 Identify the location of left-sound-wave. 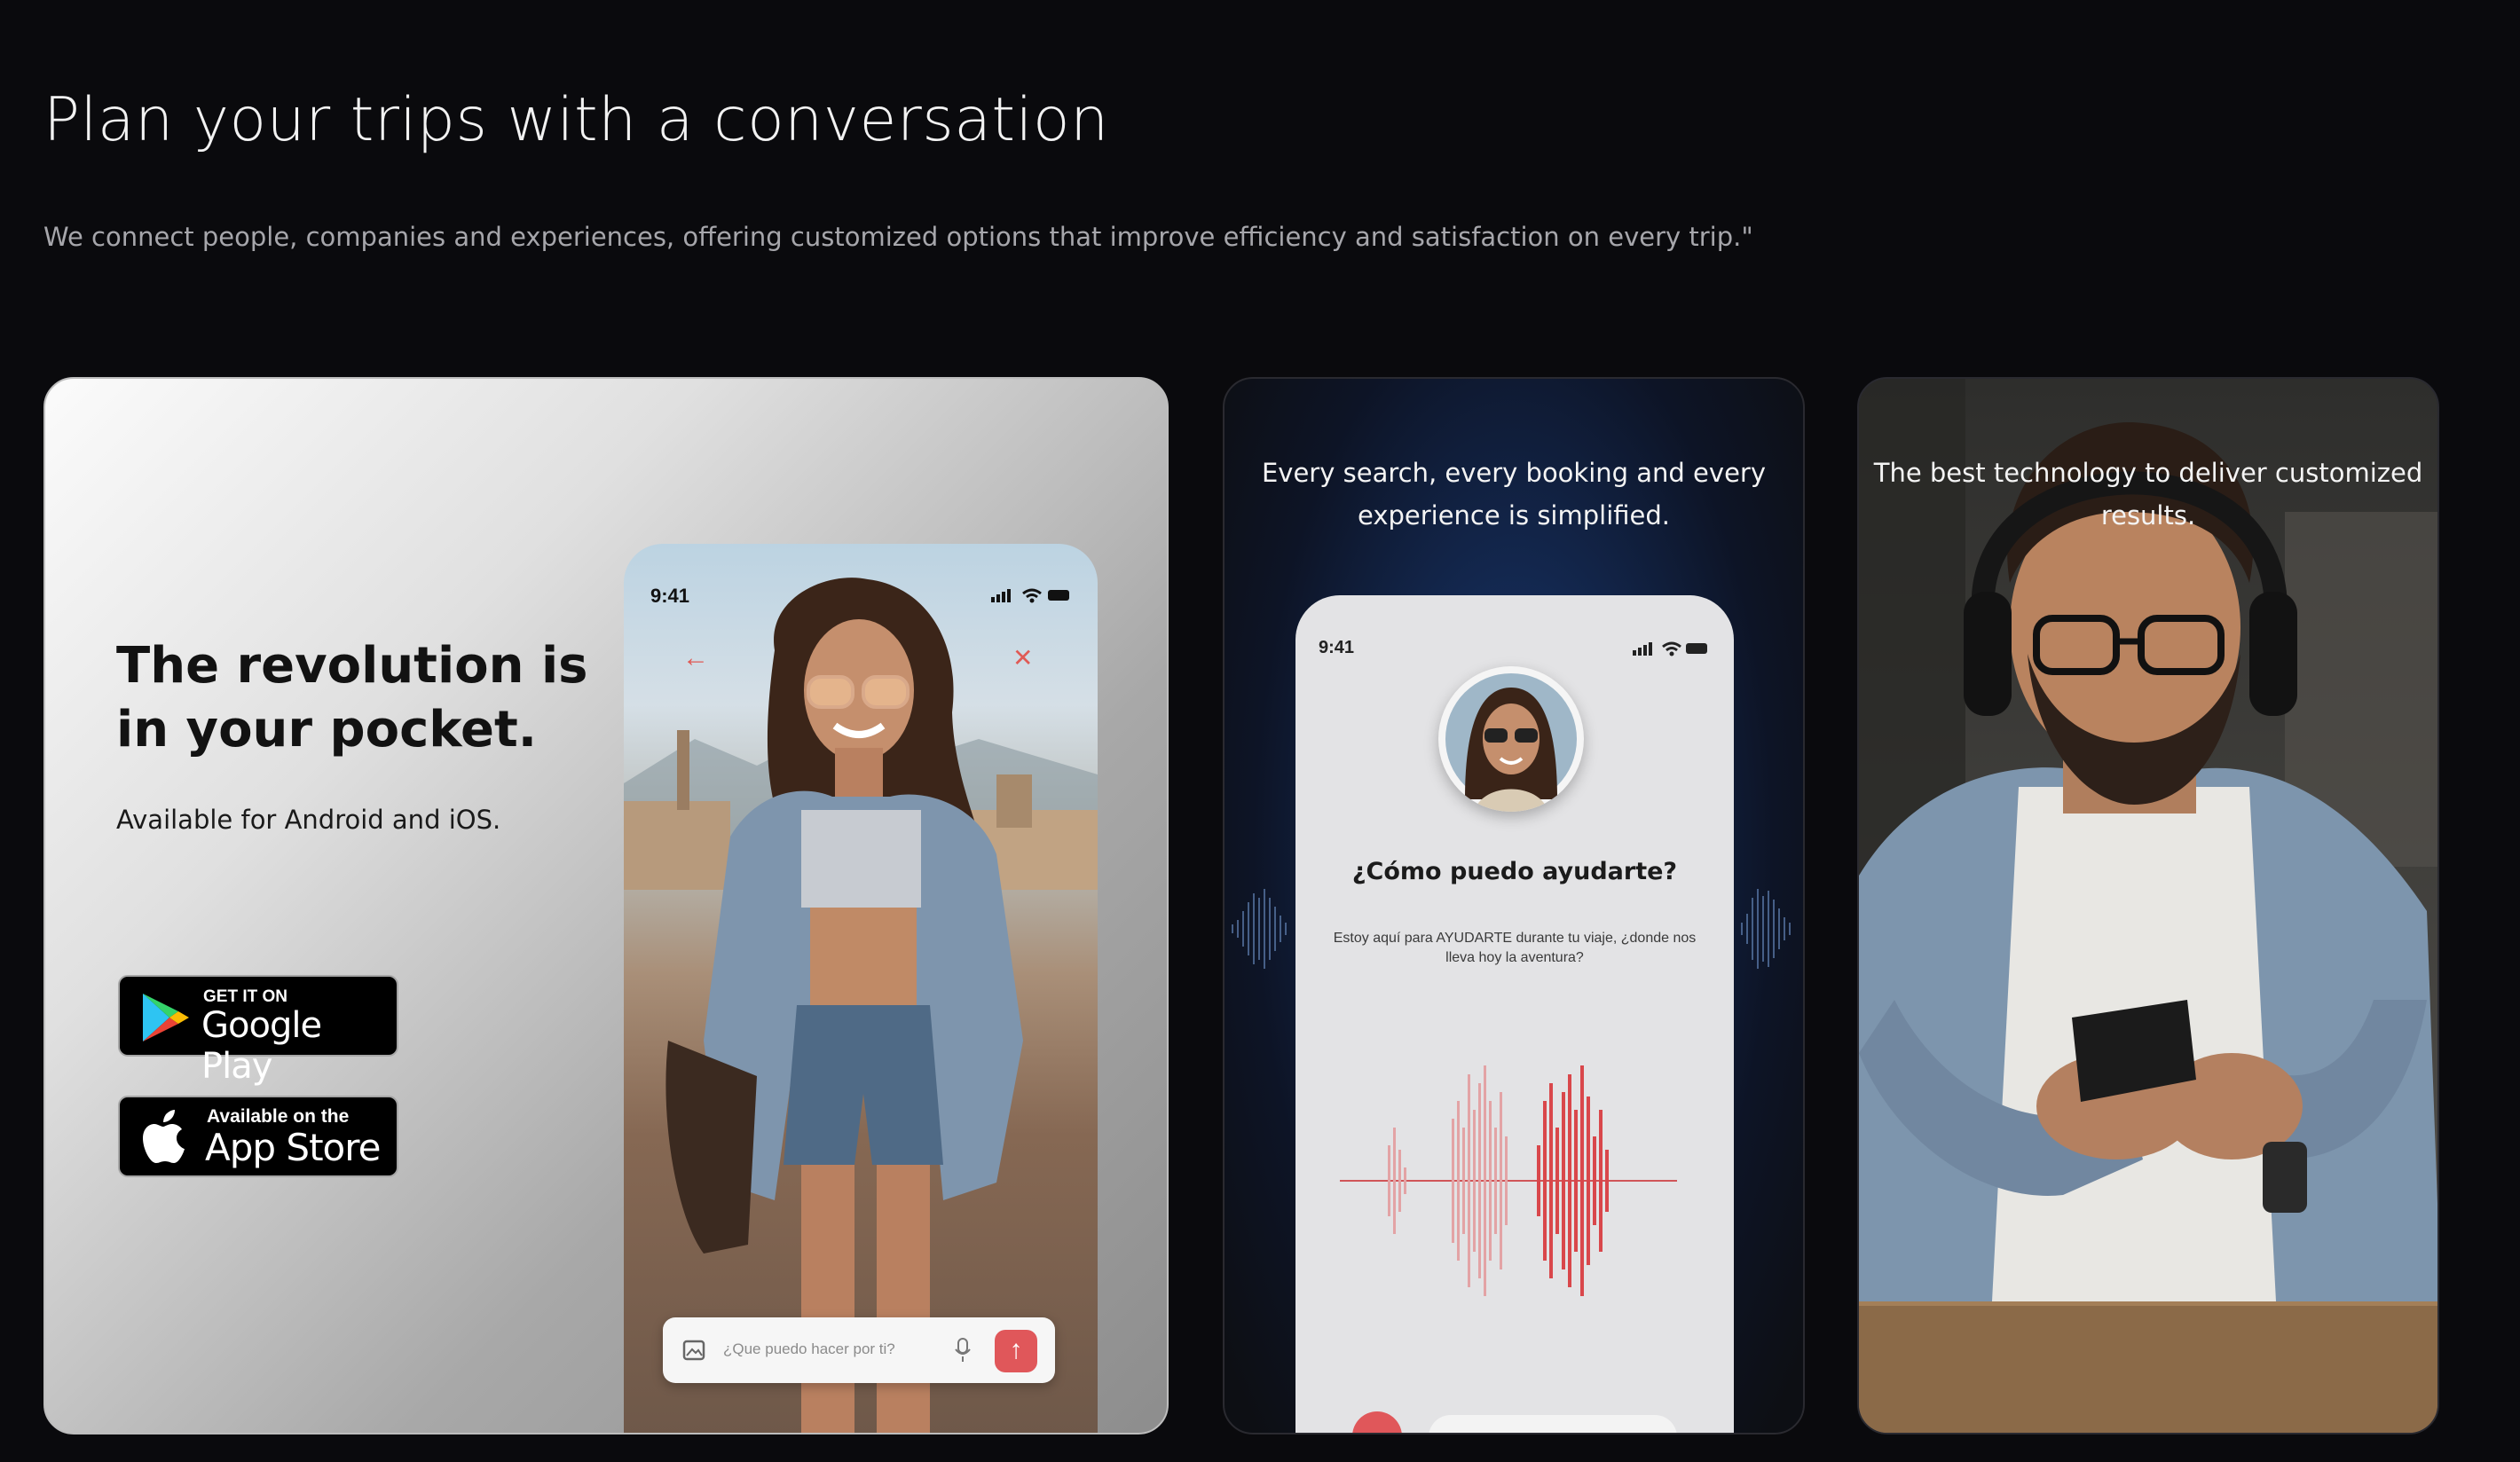
(1259, 929).